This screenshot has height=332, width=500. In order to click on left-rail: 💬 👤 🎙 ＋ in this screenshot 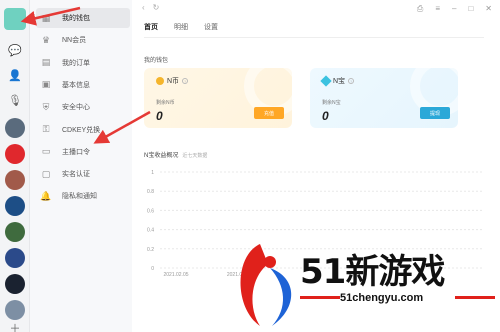, I will do `click(15, 166)`.